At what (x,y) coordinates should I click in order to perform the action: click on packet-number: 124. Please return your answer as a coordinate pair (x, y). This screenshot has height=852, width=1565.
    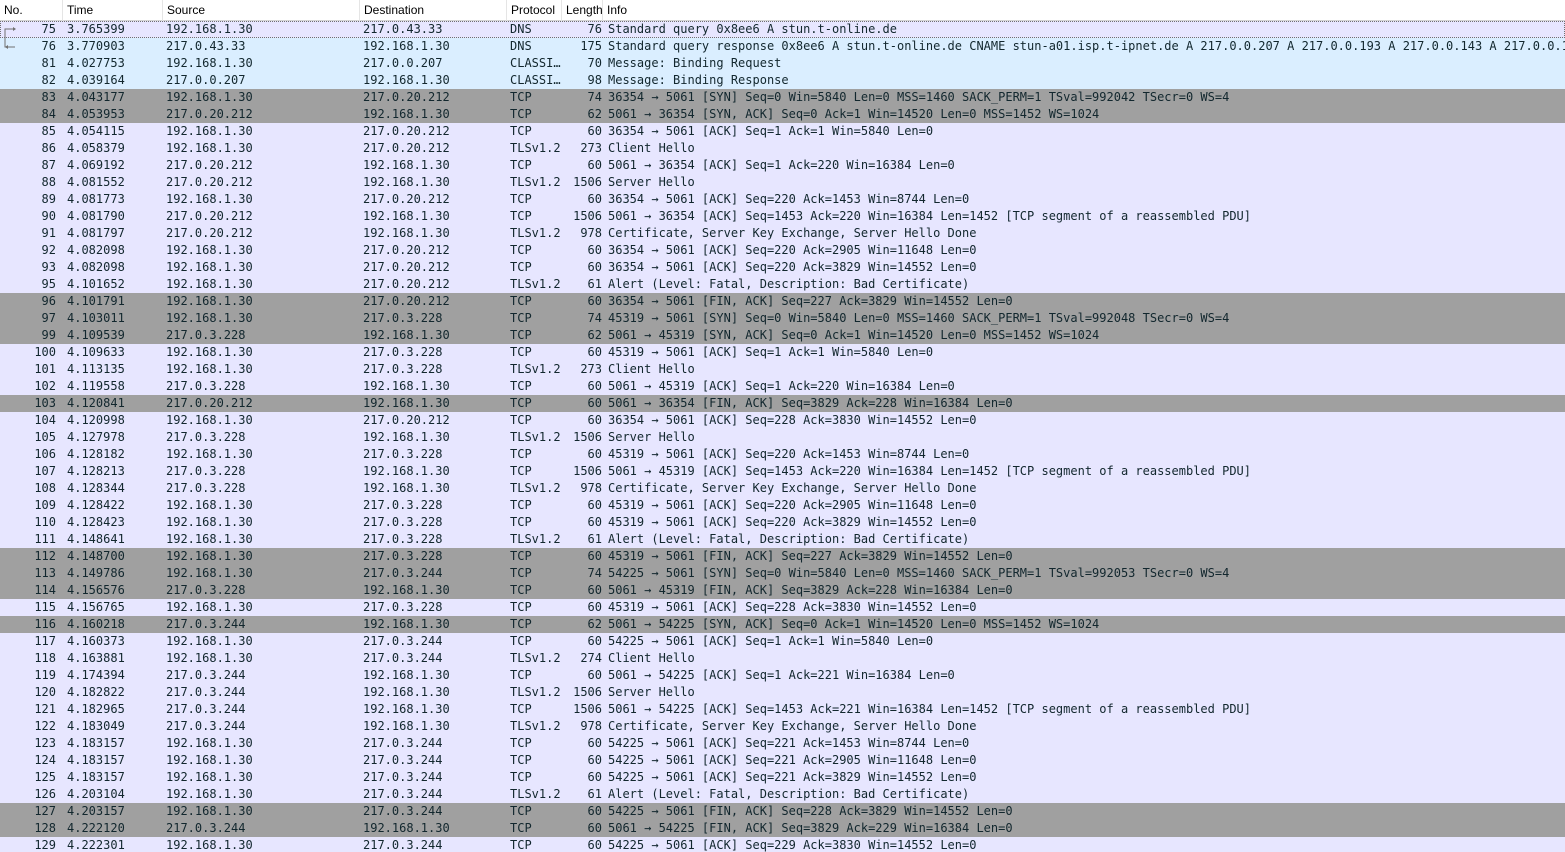
    Looking at the image, I should click on (45, 760).